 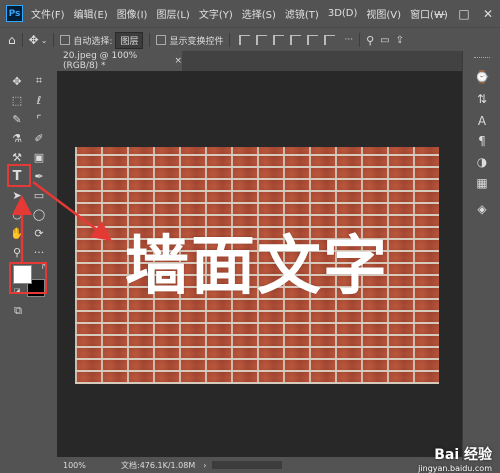 What do you see at coordinates (48, 13) in the screenshot?
I see `menu-file: 文件(F)` at bounding box center [48, 13].